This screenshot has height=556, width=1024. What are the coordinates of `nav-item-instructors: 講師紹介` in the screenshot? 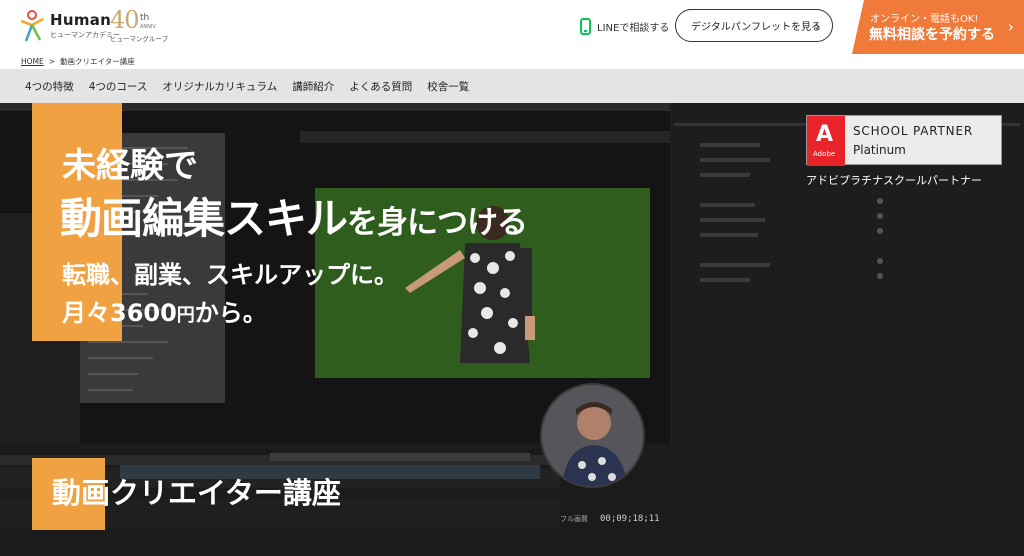 It's located at (313, 86).